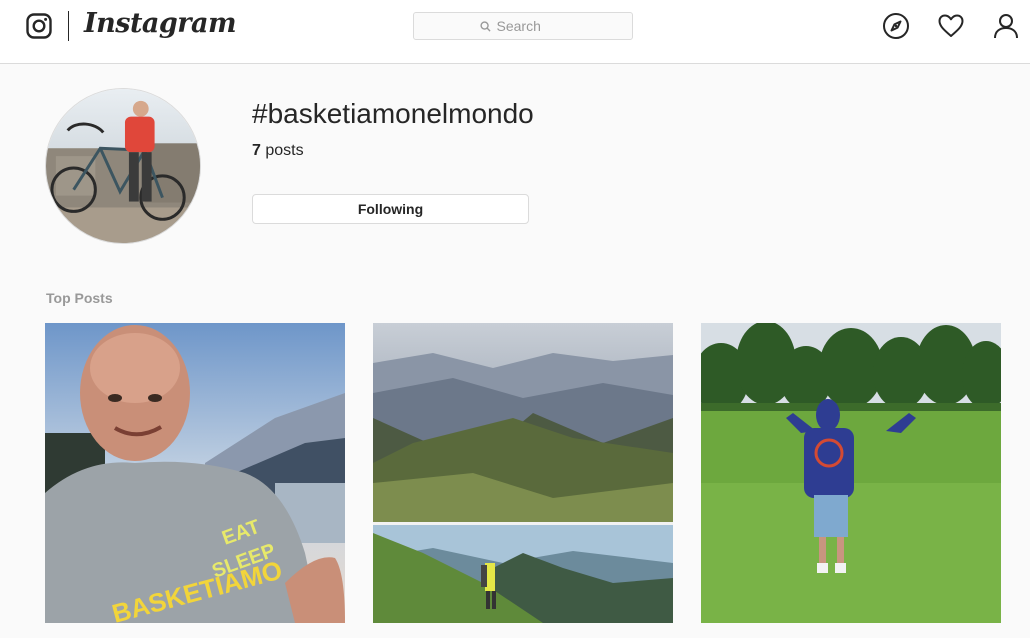 The height and width of the screenshot is (638, 1030). What do you see at coordinates (393, 113) in the screenshot?
I see `hashtag-title: #basketiamonelmondo` at bounding box center [393, 113].